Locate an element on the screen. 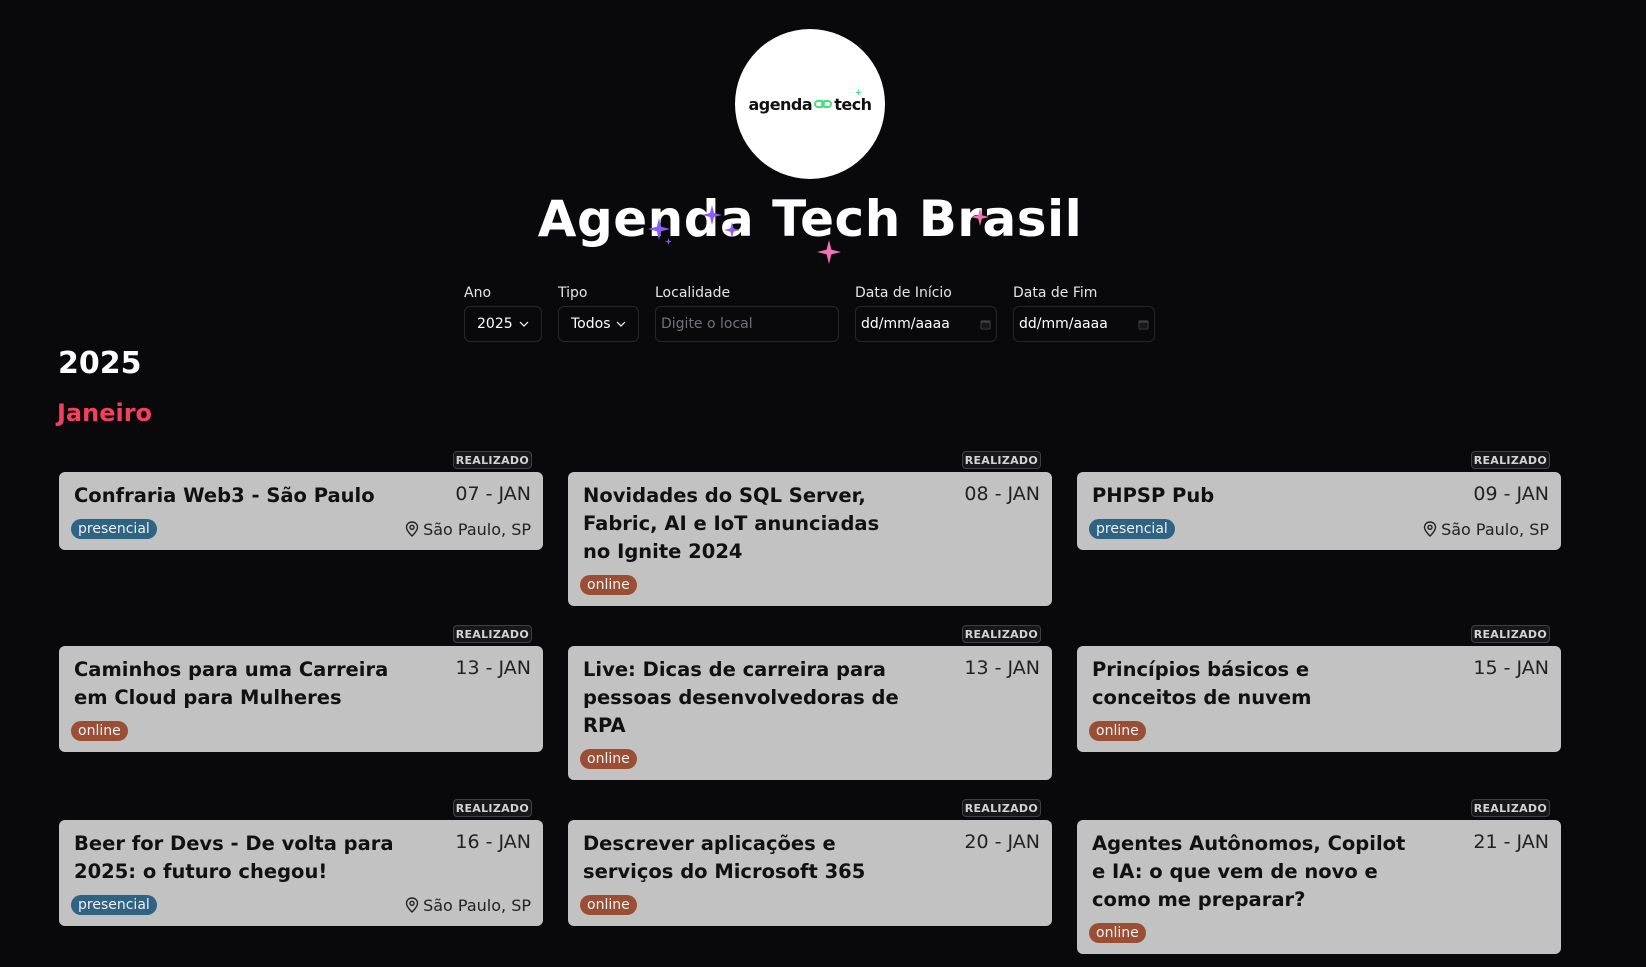 The width and height of the screenshot is (1646, 967). start-date-value: dd/mm/aaaa is located at coordinates (905, 324).